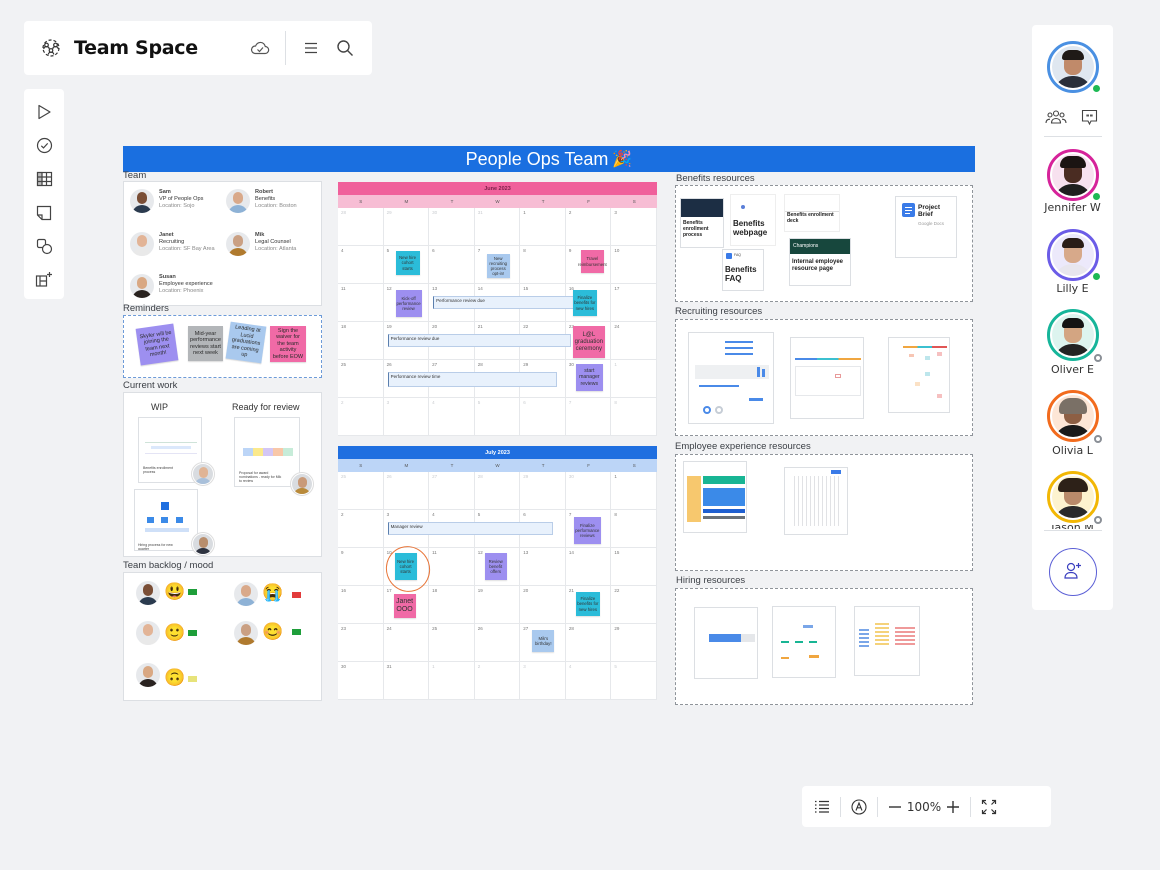  What do you see at coordinates (989, 807) in the screenshot?
I see `fullscreen-icon` at bounding box center [989, 807].